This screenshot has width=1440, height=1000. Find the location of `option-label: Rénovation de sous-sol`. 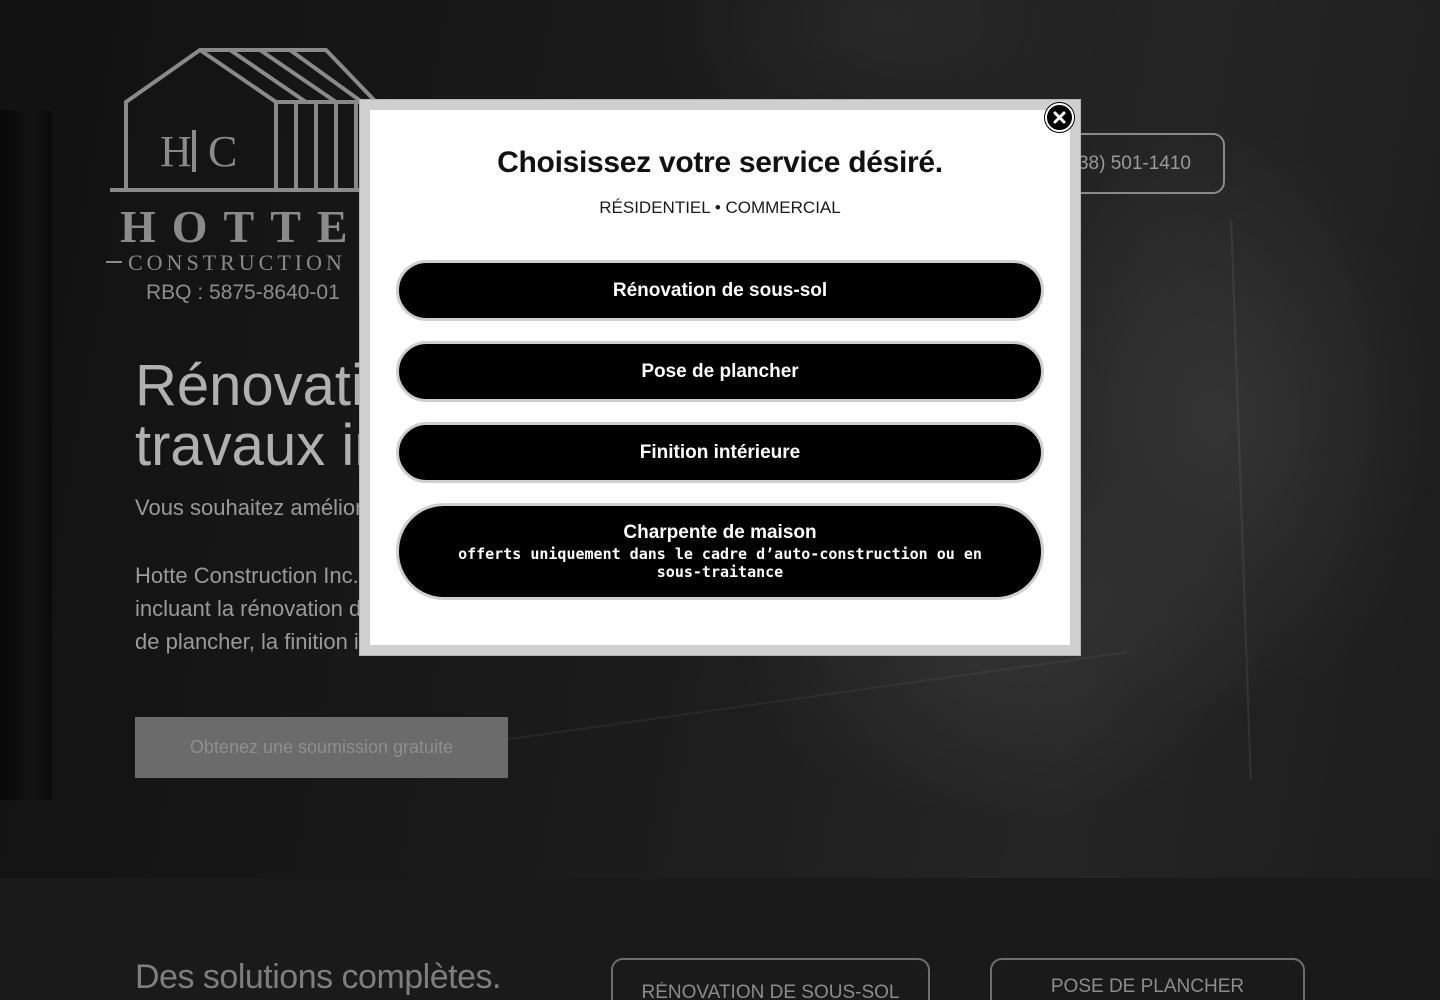

option-label: Rénovation de sous-sol is located at coordinates (720, 290).